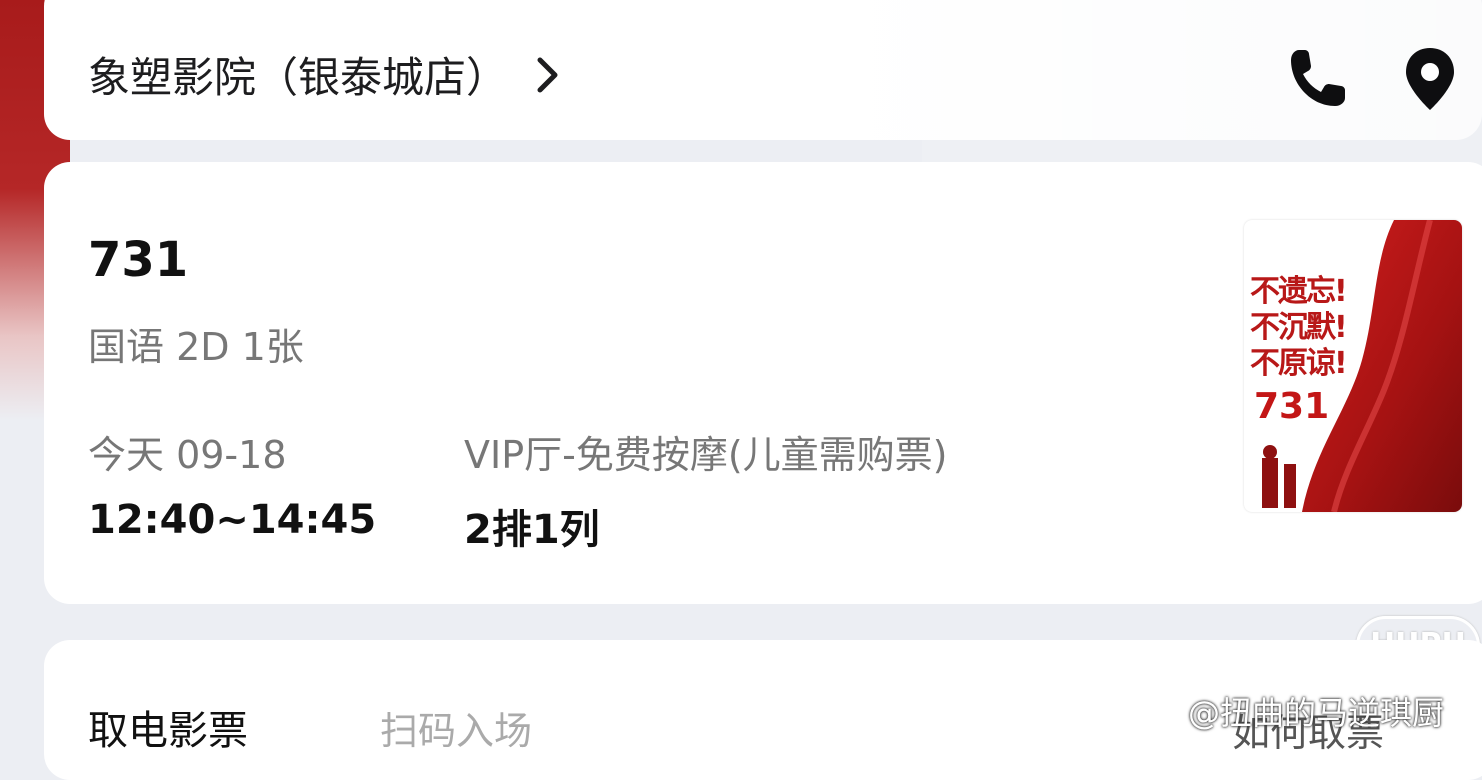  What do you see at coordinates (187, 455) in the screenshot?
I see `show-date: 今天 09-18` at bounding box center [187, 455].